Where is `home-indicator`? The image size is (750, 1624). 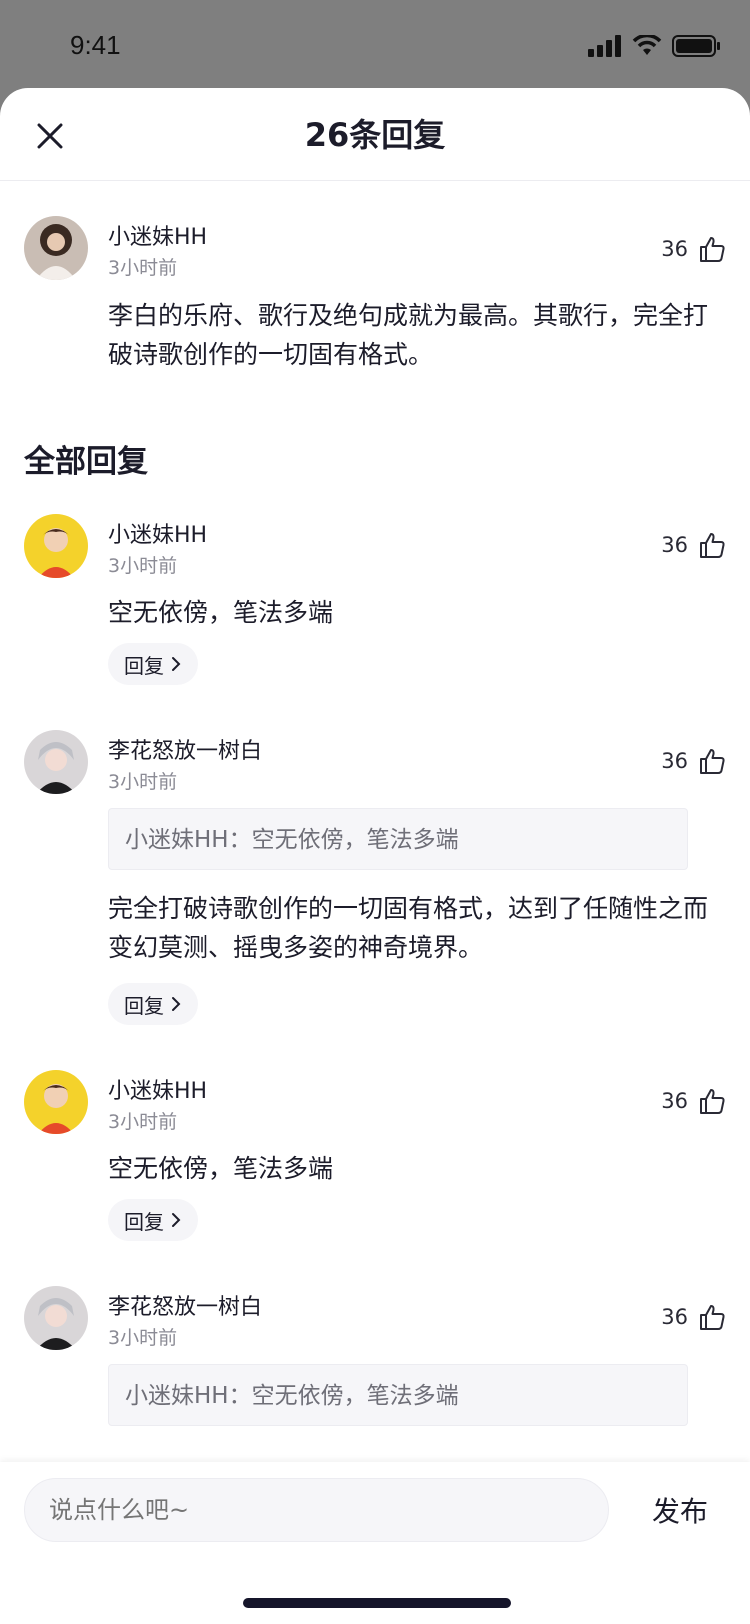 home-indicator is located at coordinates (377, 1603).